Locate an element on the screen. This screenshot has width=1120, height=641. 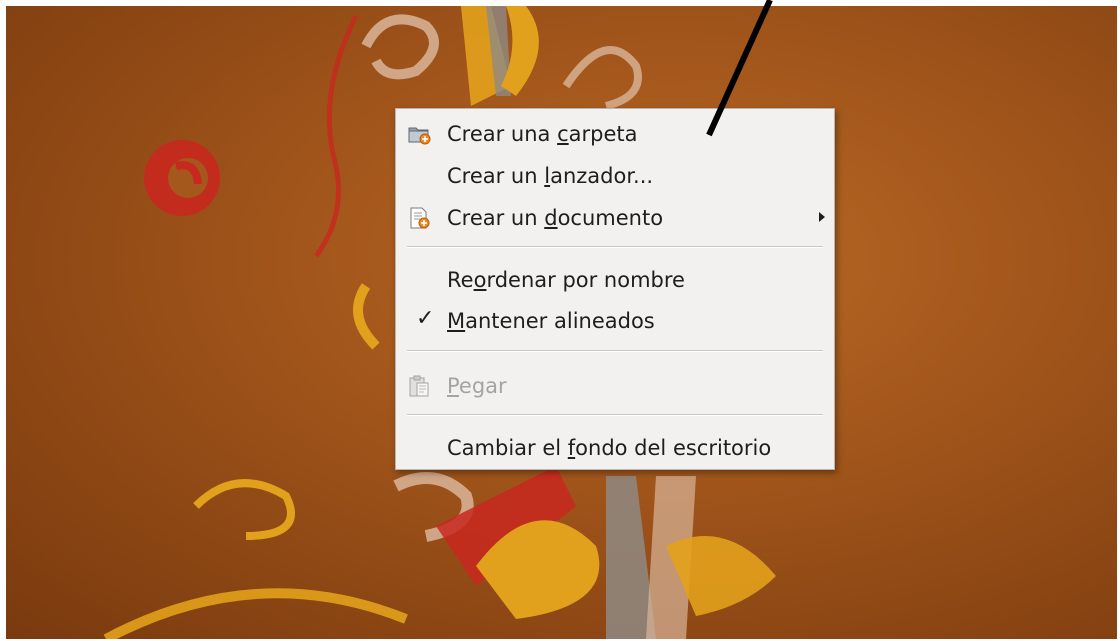
menu-item-label: Mantener alineados is located at coordinates (551, 321).